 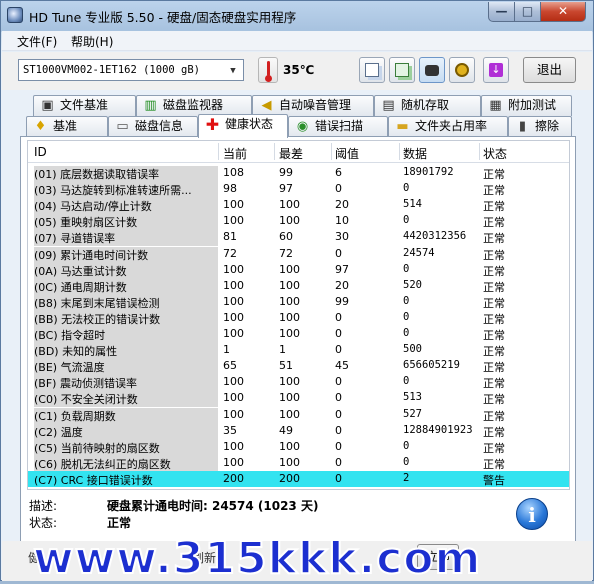 I want to click on close-button: ✕, so click(x=563, y=12).